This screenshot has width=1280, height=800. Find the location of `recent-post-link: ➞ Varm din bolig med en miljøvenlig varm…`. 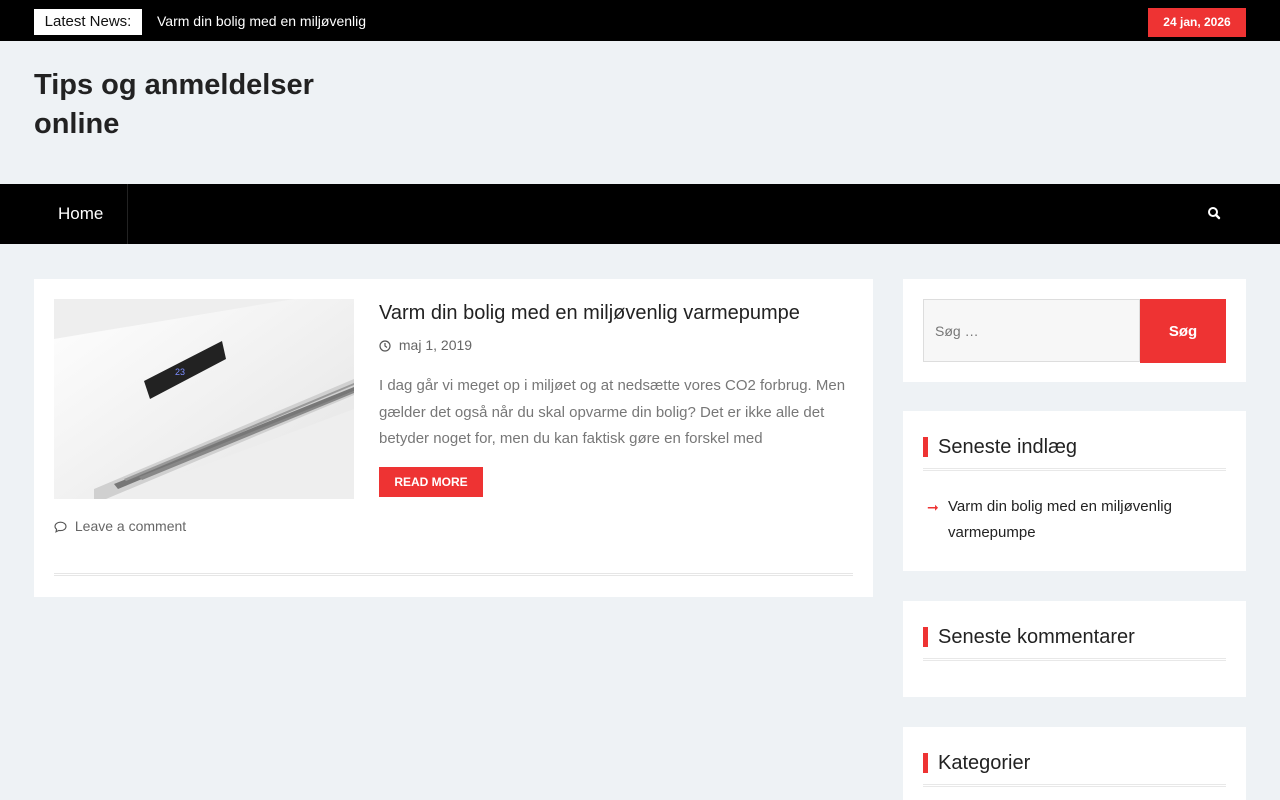

recent-post-link: ➞ Varm din bolig med en miljøvenlig varm… is located at coordinates (1073, 520).